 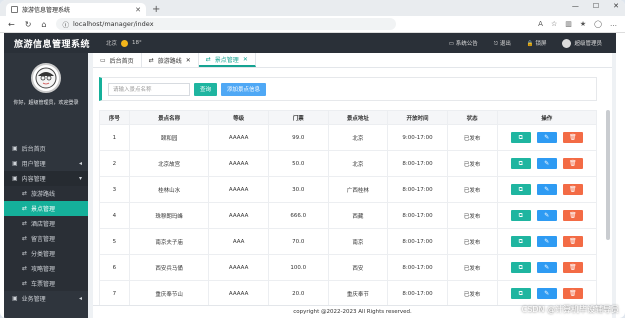 What do you see at coordinates (358, 267) in the screenshot?
I see `table-cell: 西安` at bounding box center [358, 267].